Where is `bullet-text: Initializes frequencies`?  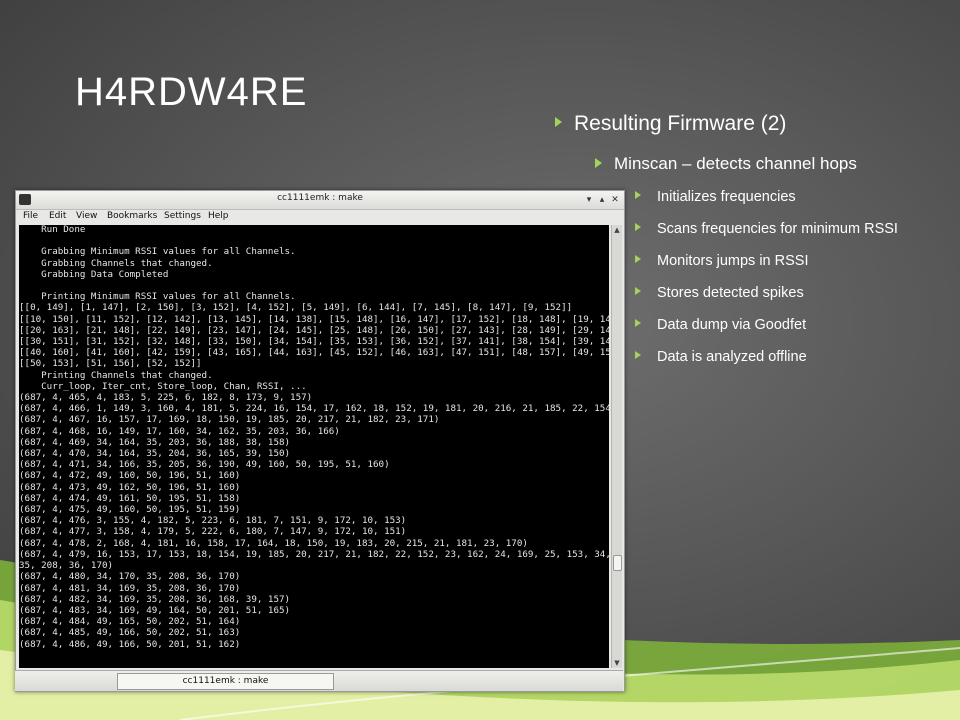
bullet-text: Initializes frequencies is located at coordinates (726, 197).